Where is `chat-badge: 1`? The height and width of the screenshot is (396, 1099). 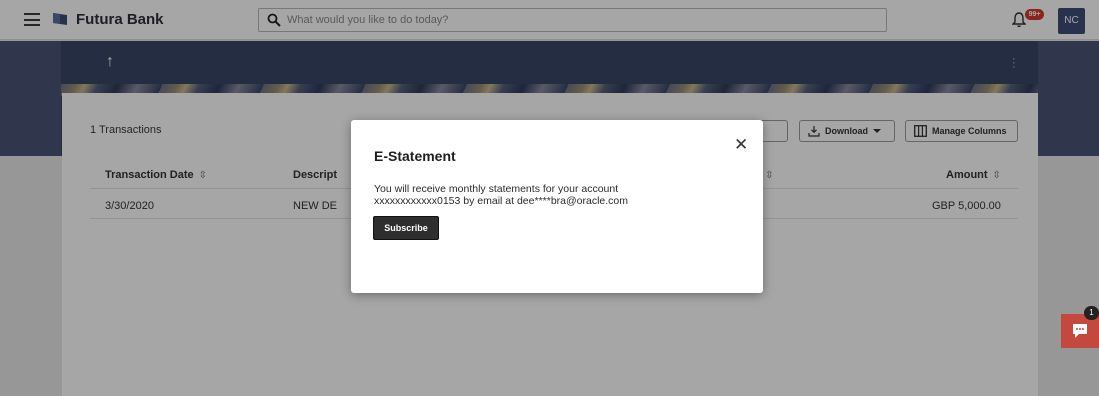 chat-badge: 1 is located at coordinates (1091, 313).